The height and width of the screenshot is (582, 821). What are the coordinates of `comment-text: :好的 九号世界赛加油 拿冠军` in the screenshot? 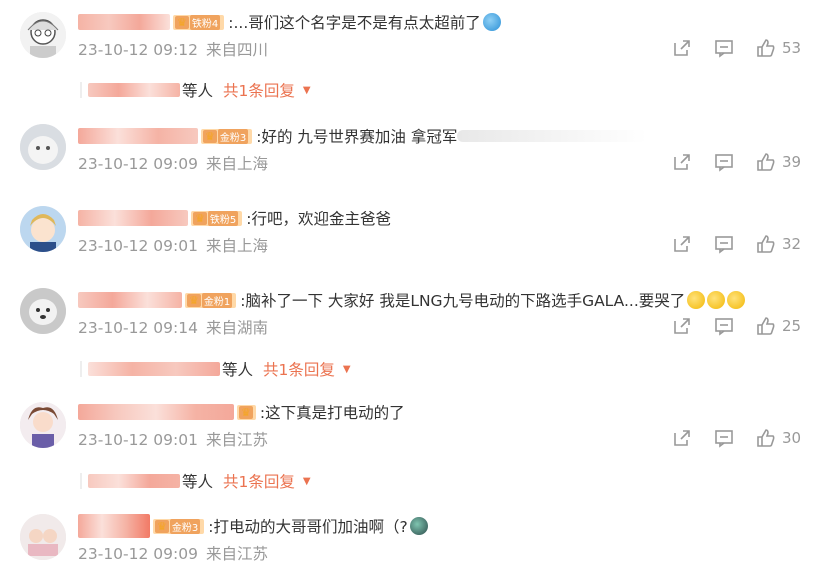 It's located at (357, 137).